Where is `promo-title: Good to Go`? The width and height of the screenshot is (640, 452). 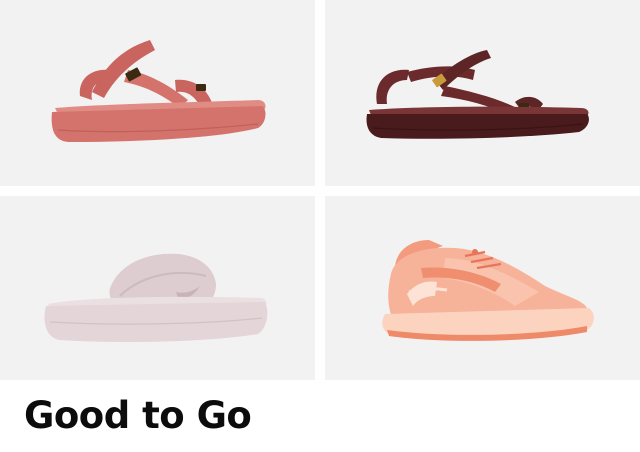 promo-title: Good to Go is located at coordinates (138, 415).